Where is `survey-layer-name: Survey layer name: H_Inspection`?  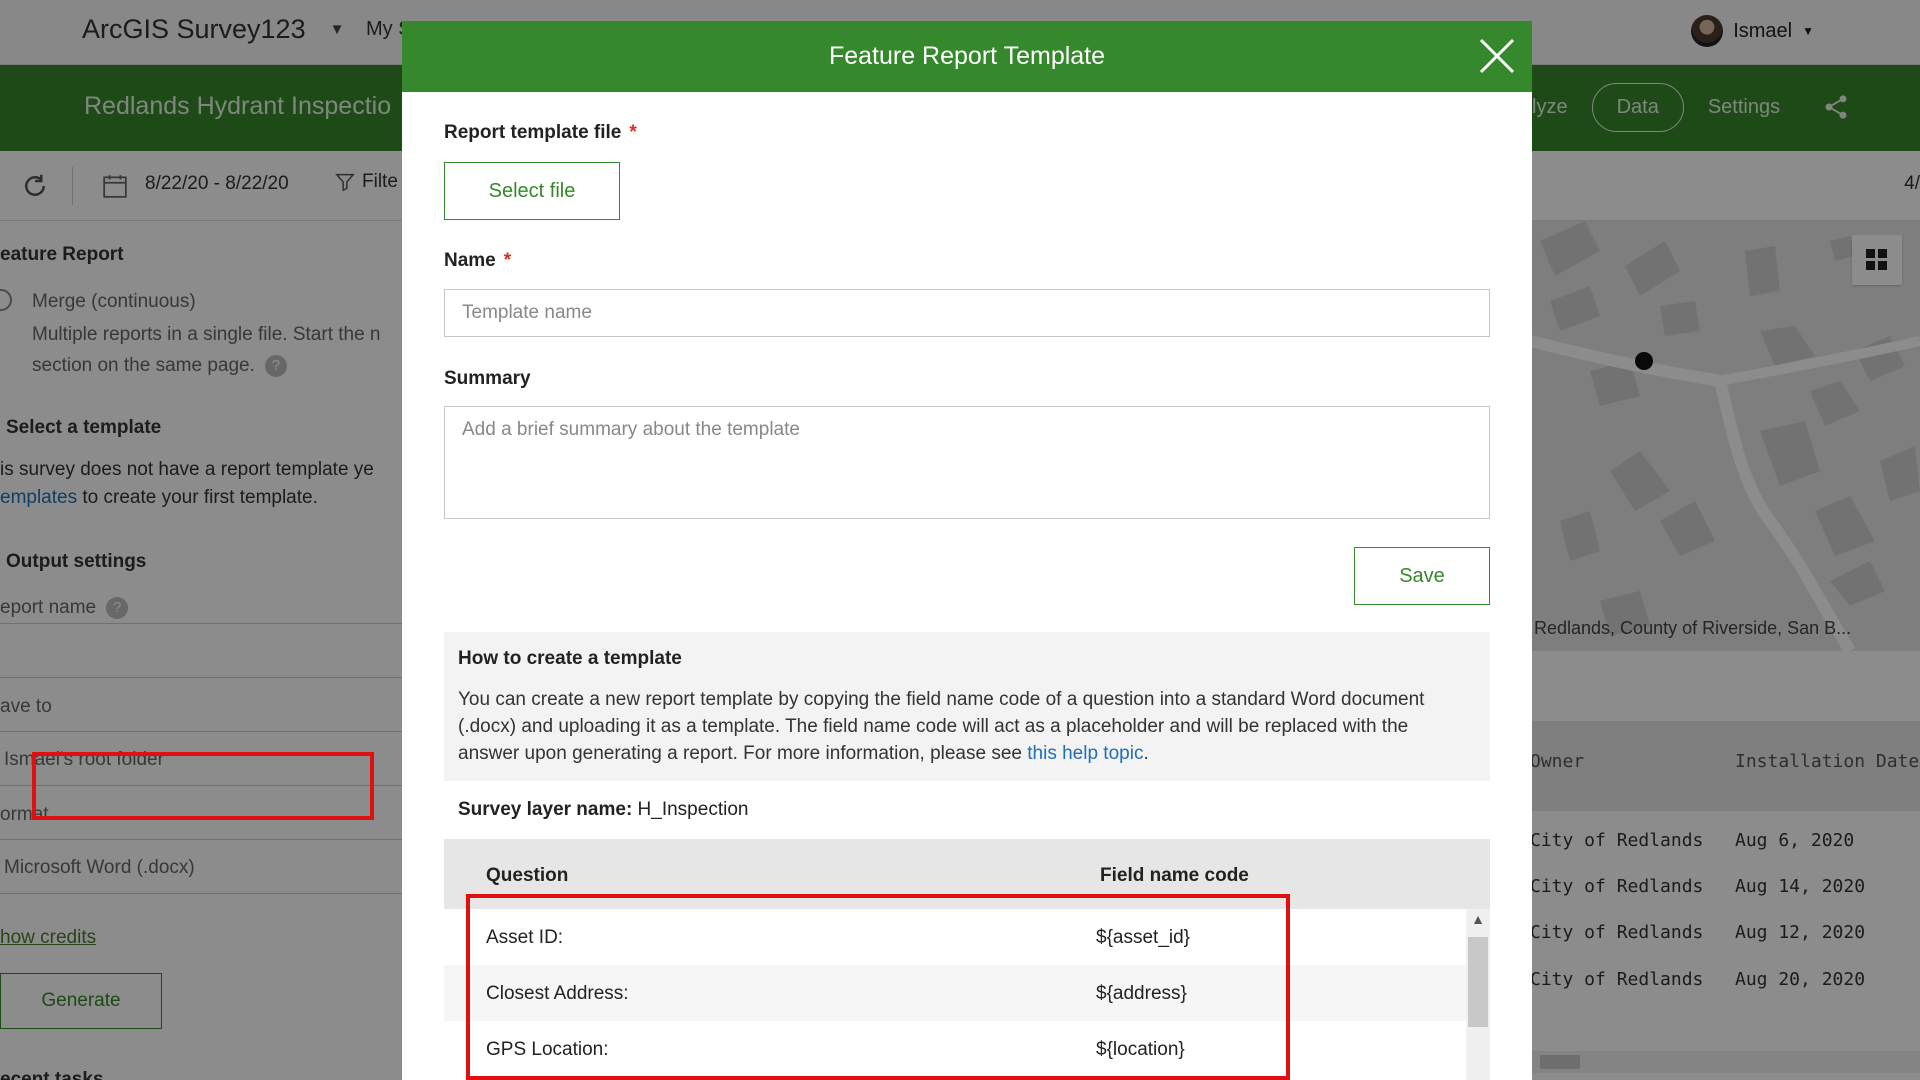
survey-layer-name: Survey layer name: H_Inspection is located at coordinates (603, 810).